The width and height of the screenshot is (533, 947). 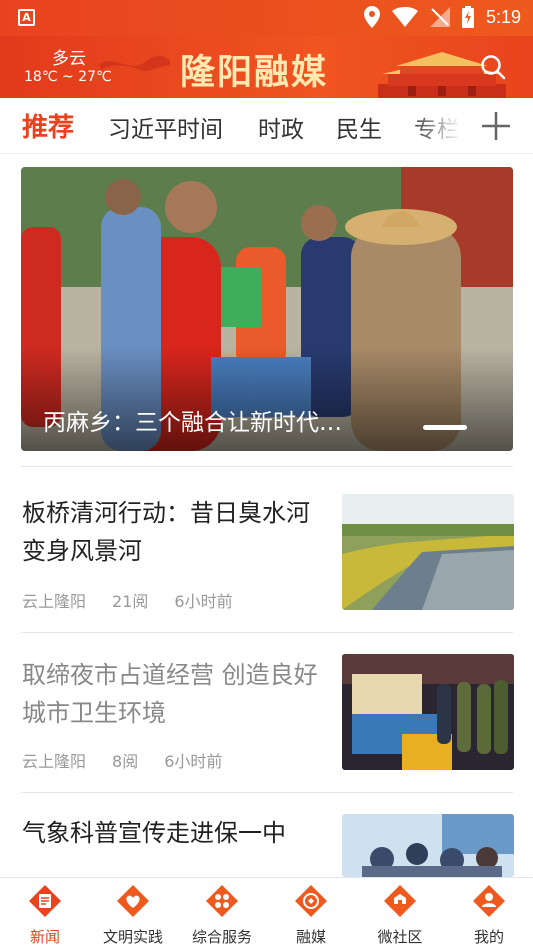 What do you see at coordinates (281, 127) in the screenshot?
I see `tab-politics: 时政` at bounding box center [281, 127].